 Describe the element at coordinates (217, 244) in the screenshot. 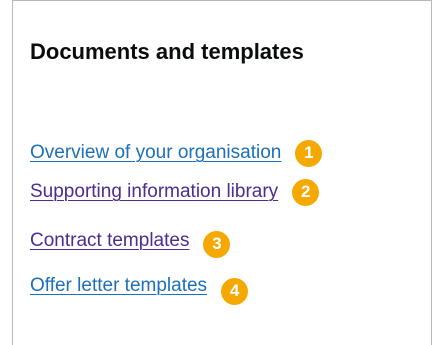

I see `number-marker-3: 3` at that location.